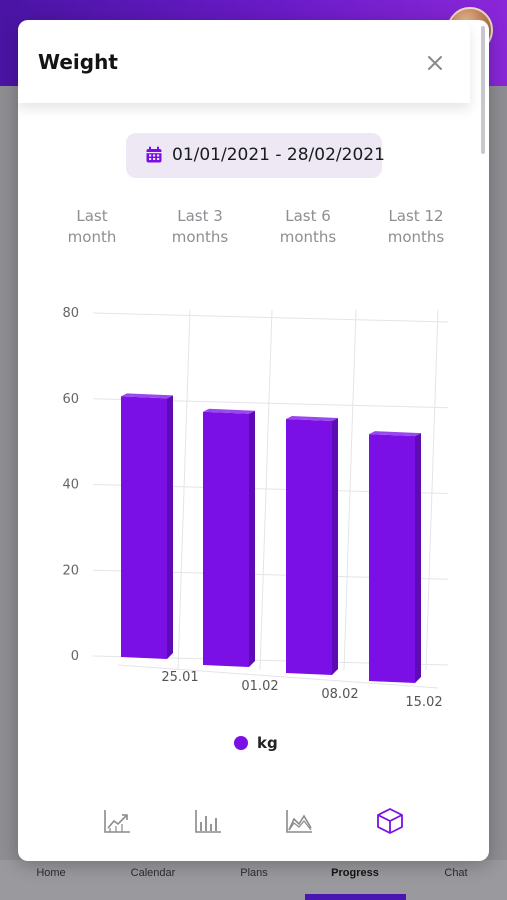 The image size is (507, 900). What do you see at coordinates (70, 399) in the screenshot?
I see `y-tick-label: 60` at bounding box center [70, 399].